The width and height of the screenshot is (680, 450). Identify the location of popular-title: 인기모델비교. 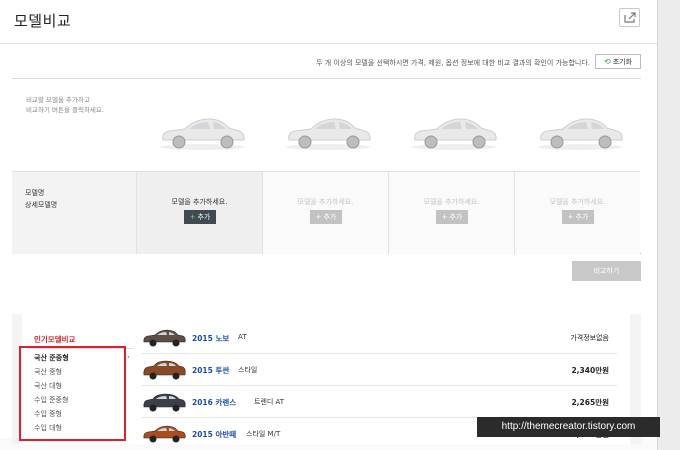
(55, 339).